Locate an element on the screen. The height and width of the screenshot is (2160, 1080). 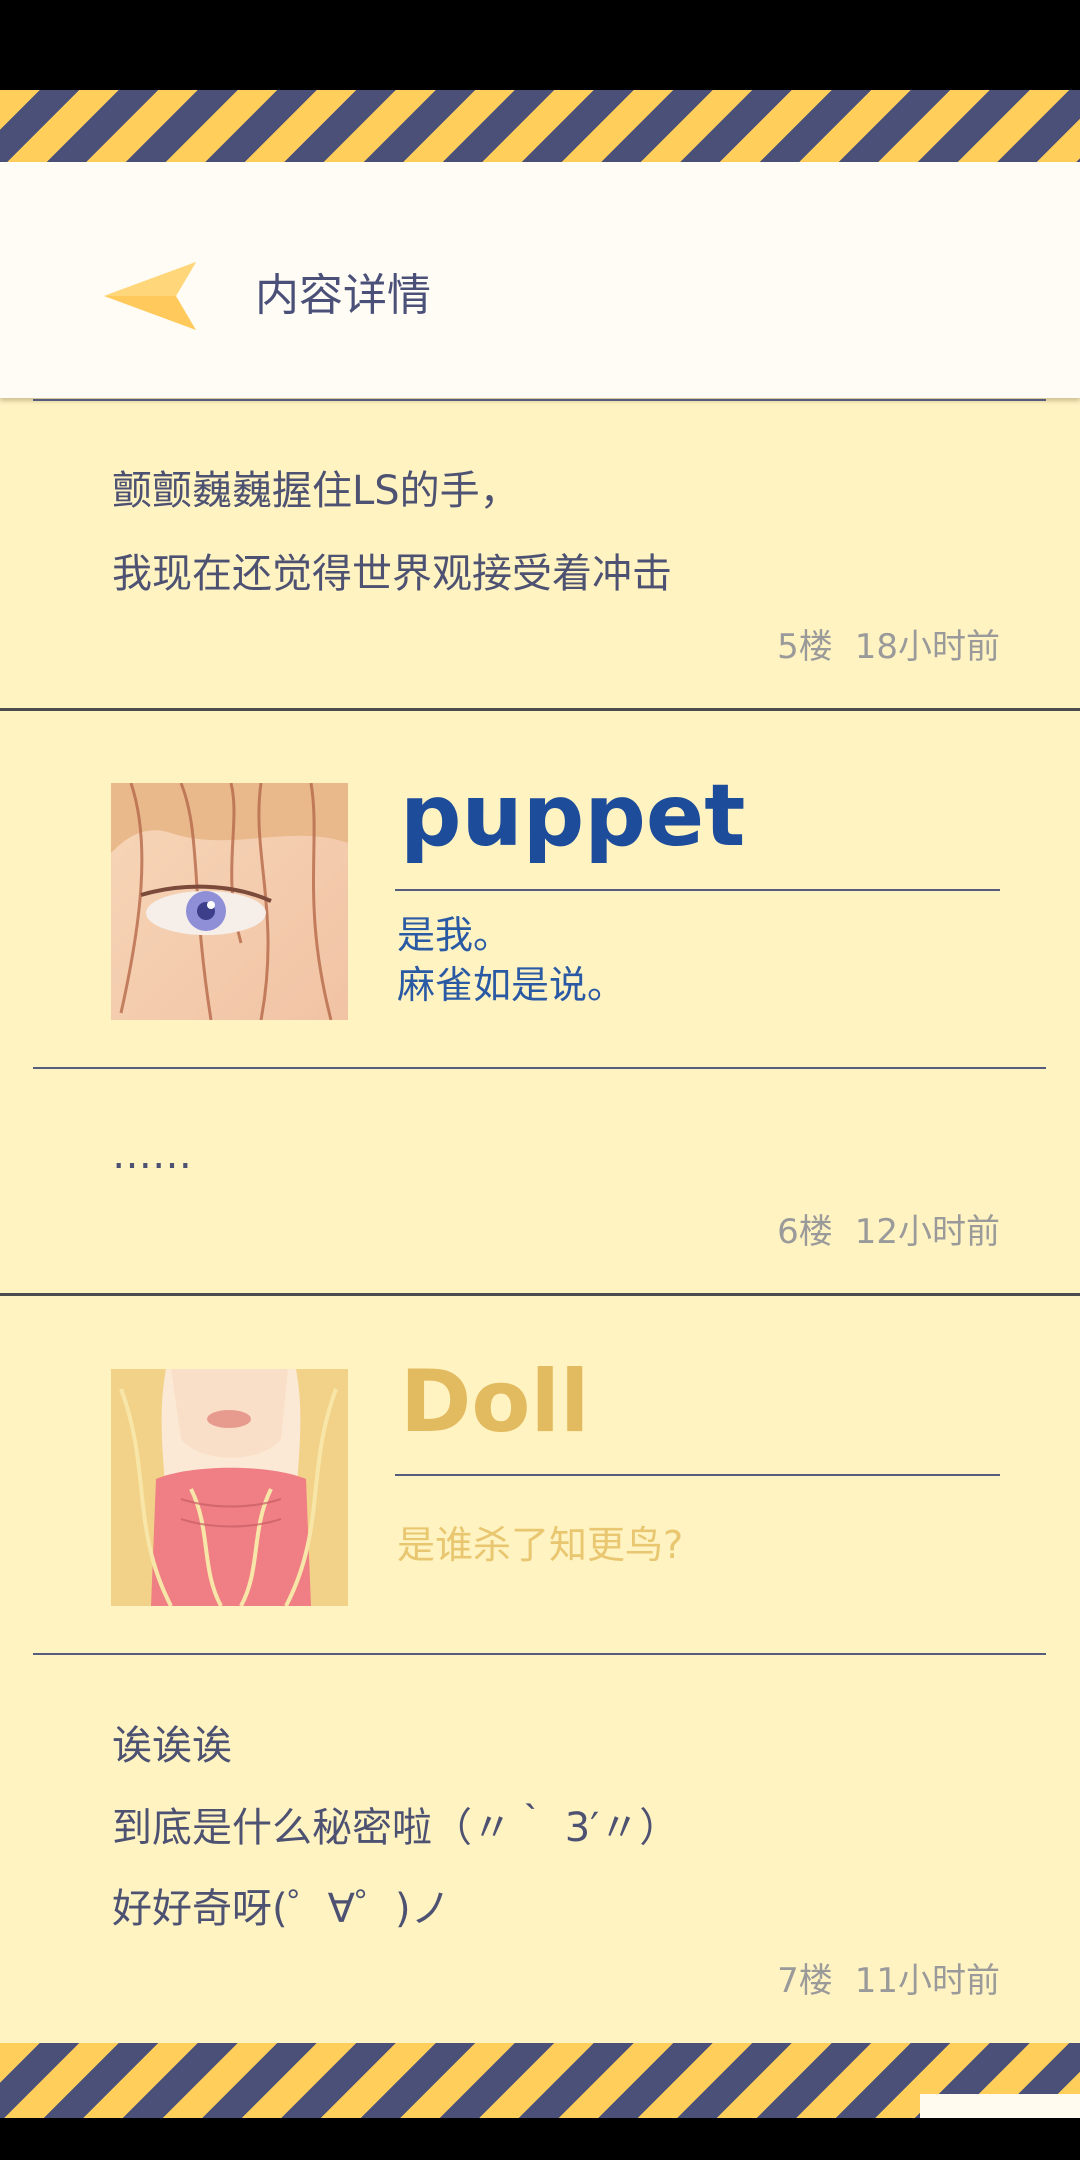
avatar-puppet is located at coordinates (229, 901).